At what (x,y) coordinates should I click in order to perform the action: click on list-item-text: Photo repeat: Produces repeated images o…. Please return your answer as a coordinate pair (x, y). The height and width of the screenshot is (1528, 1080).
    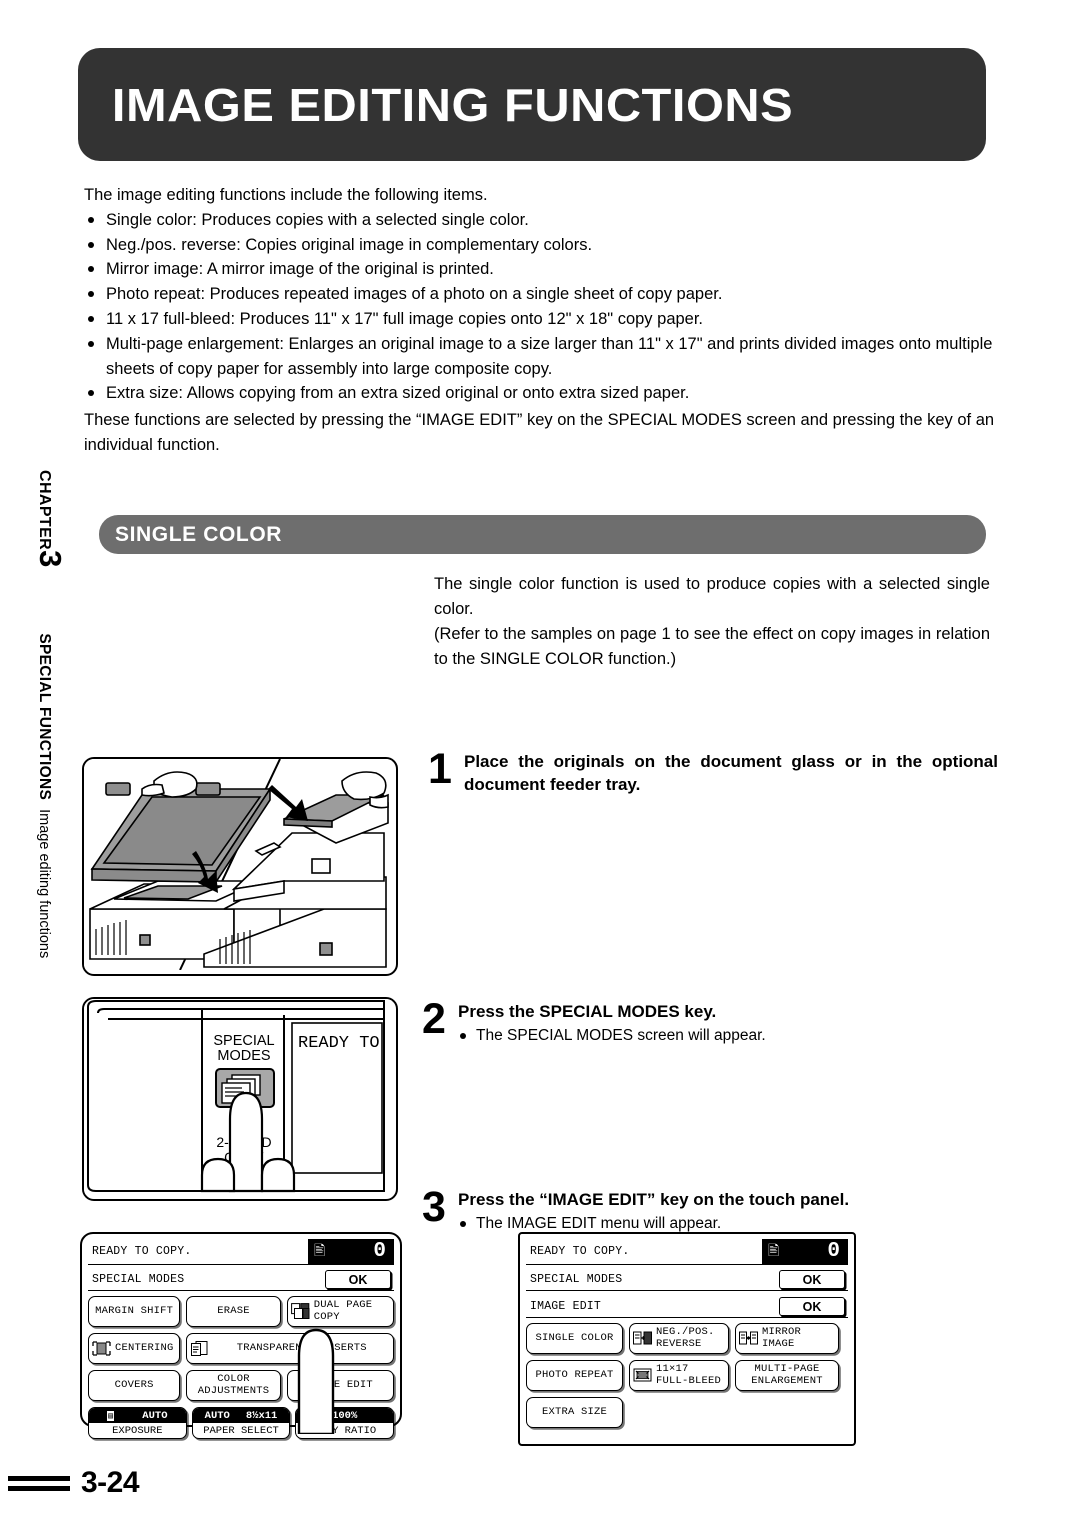
    Looking at the image, I should click on (414, 294).